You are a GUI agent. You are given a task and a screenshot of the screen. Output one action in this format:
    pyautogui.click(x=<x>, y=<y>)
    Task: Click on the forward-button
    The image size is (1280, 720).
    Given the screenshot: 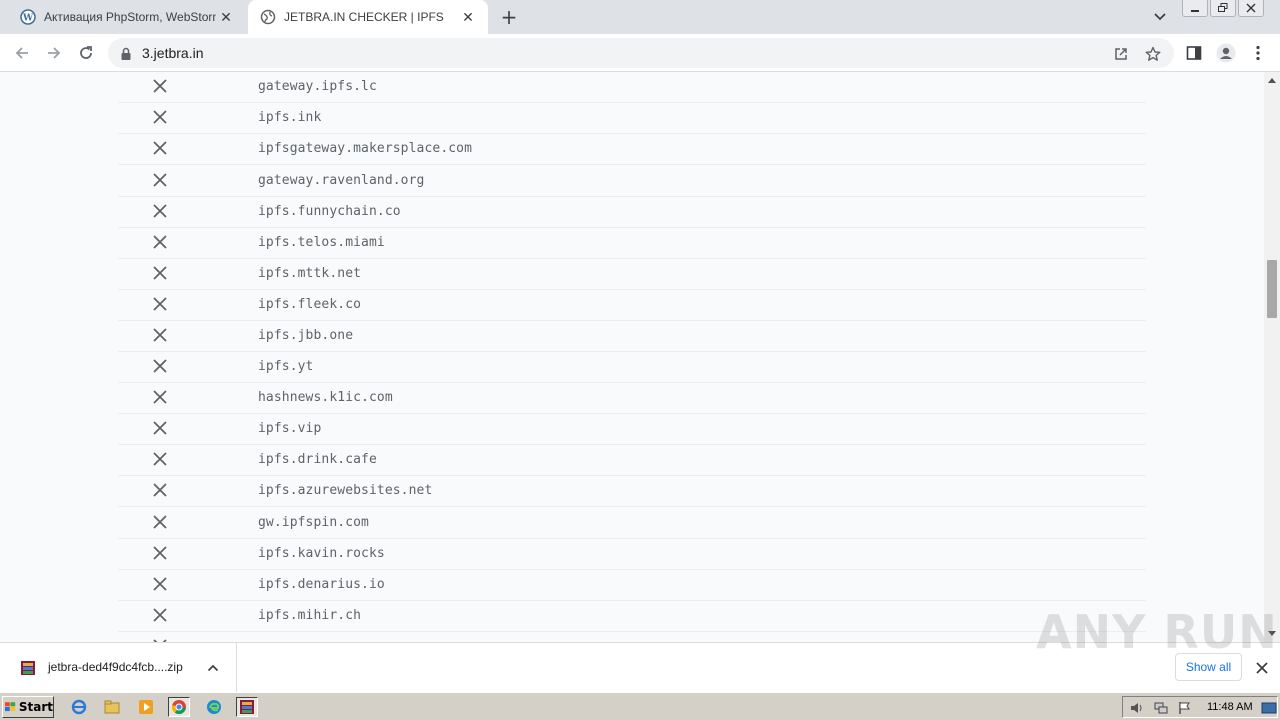 What is the action you would take?
    pyautogui.click(x=54, y=53)
    